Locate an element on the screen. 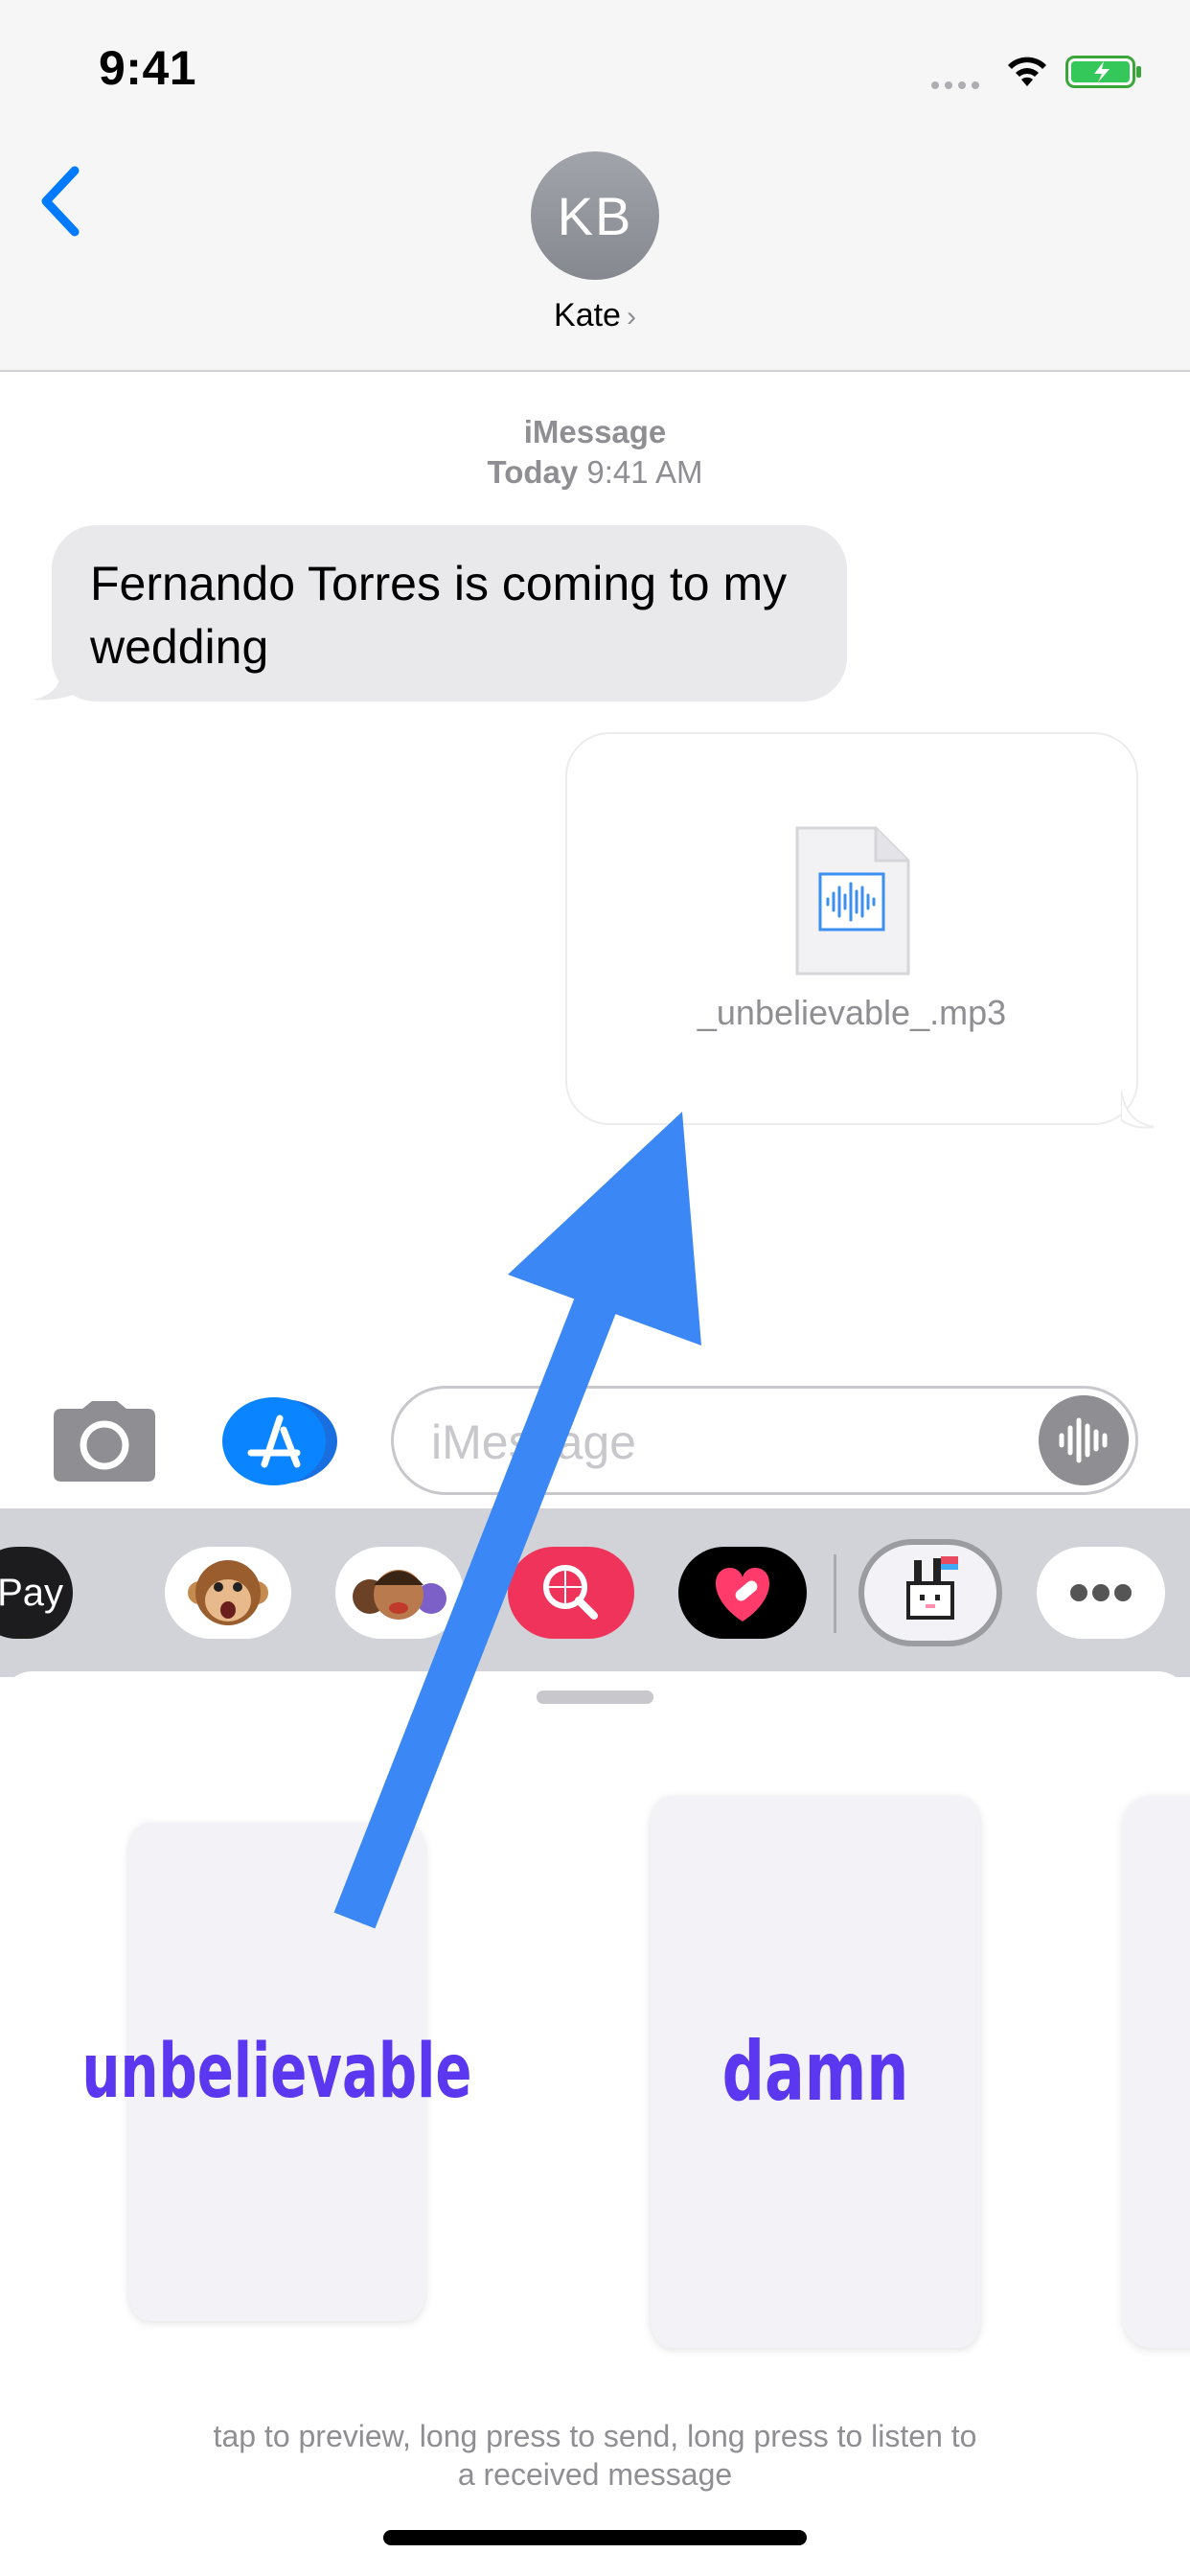  chevron-right-icon: › is located at coordinates (631, 317).